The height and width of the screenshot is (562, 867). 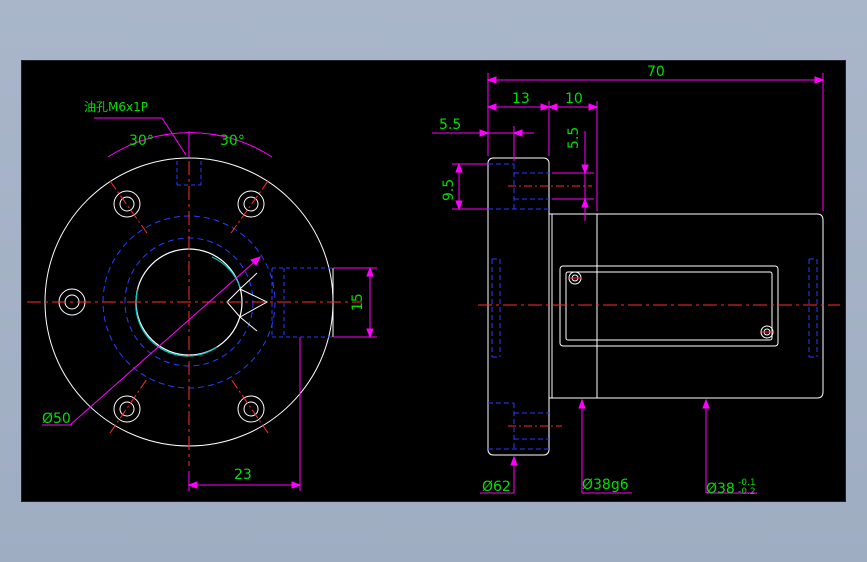 I want to click on dim-5-5-vertical-label: 5.5, so click(x=574, y=138).